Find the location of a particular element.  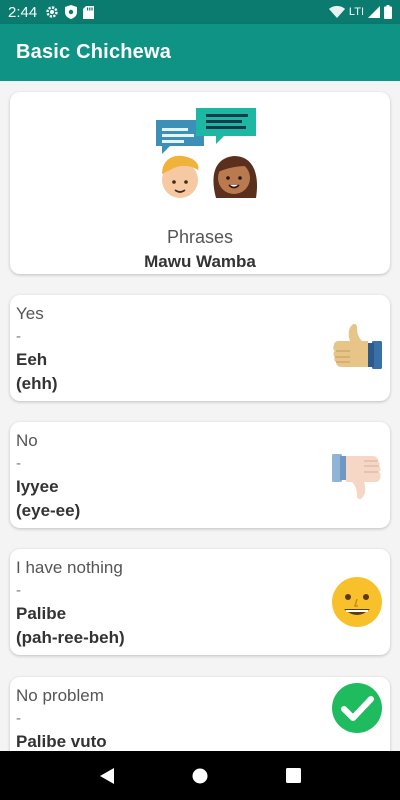

phrase-text: I have nothing - Palibe (pah-ree-beh) is located at coordinates (166, 603).